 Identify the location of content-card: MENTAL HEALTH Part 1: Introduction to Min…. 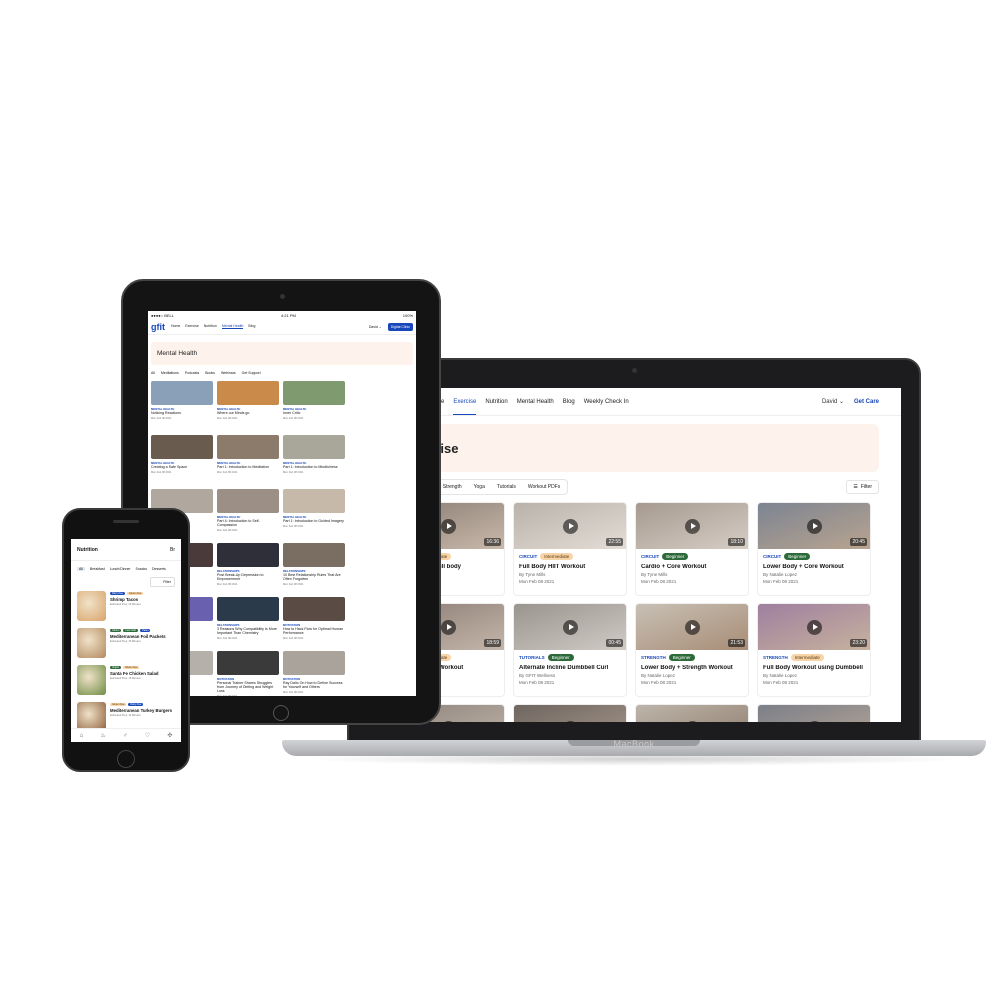
(314, 460).